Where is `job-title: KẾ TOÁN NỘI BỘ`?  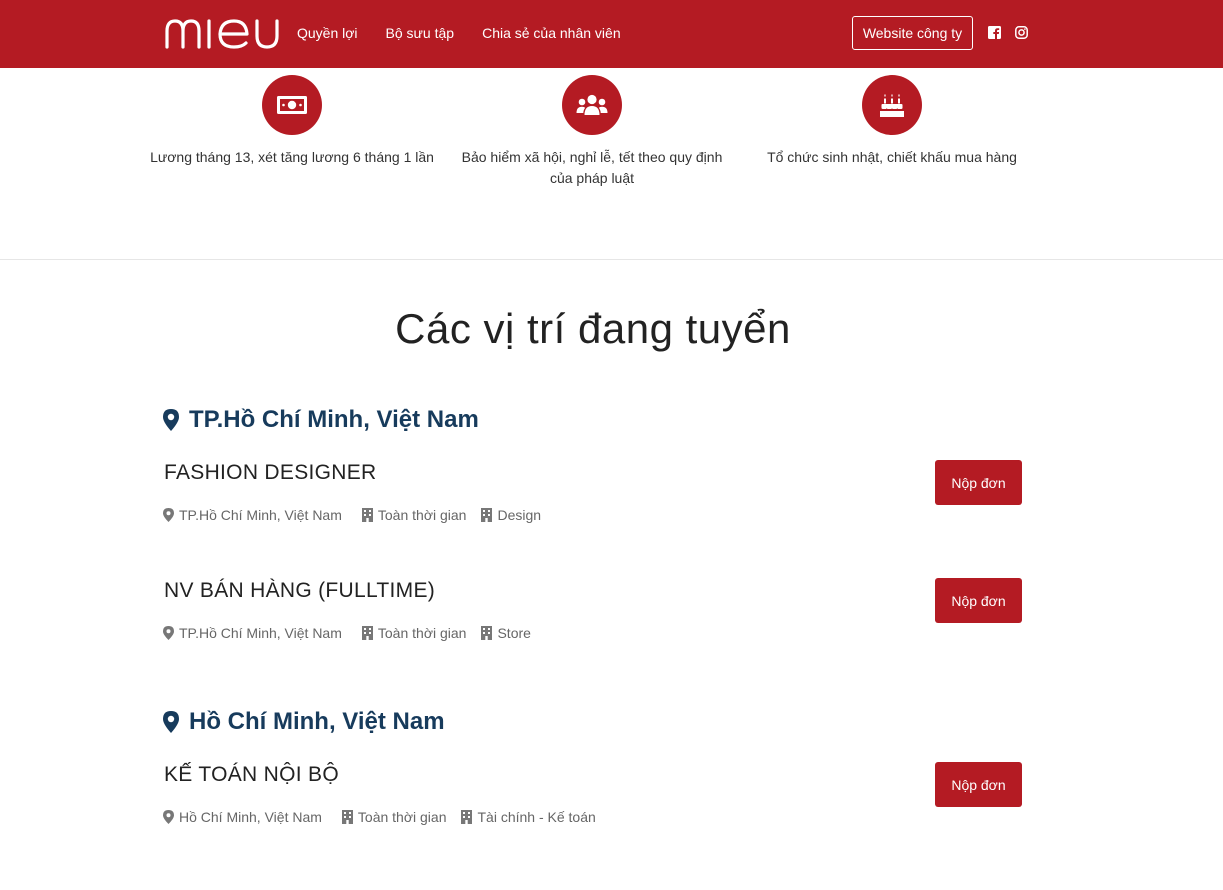
job-title: KẾ TOÁN NỘI BỘ is located at coordinates (251, 775).